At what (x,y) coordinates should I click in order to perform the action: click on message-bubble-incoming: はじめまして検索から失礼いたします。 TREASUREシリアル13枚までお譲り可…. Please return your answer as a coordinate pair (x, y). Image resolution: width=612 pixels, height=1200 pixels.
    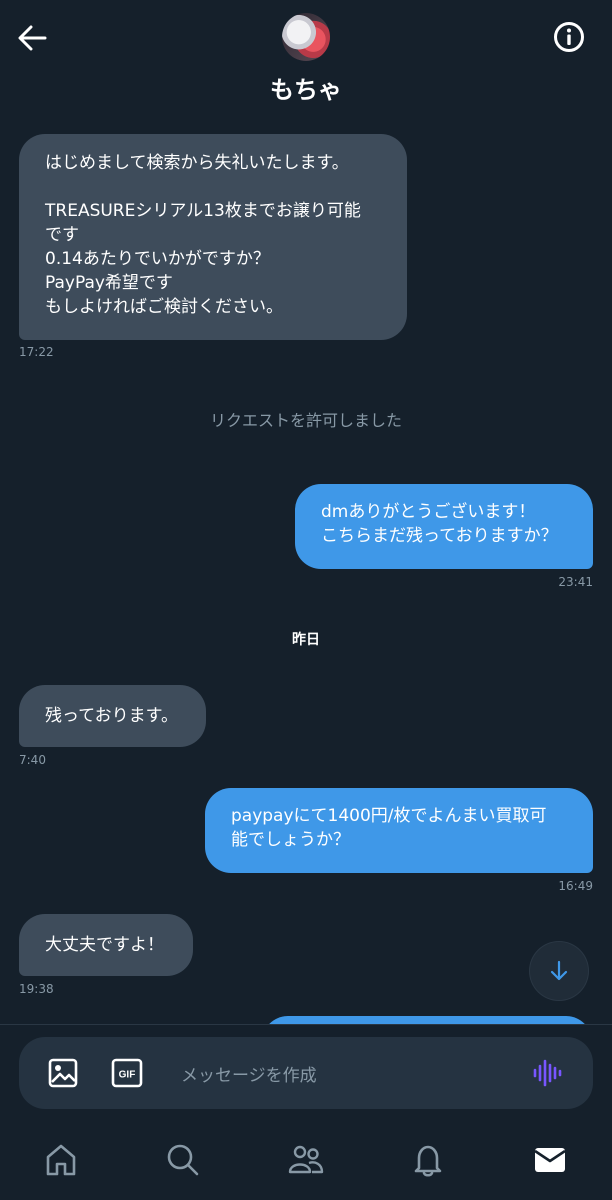
    Looking at the image, I should click on (213, 237).